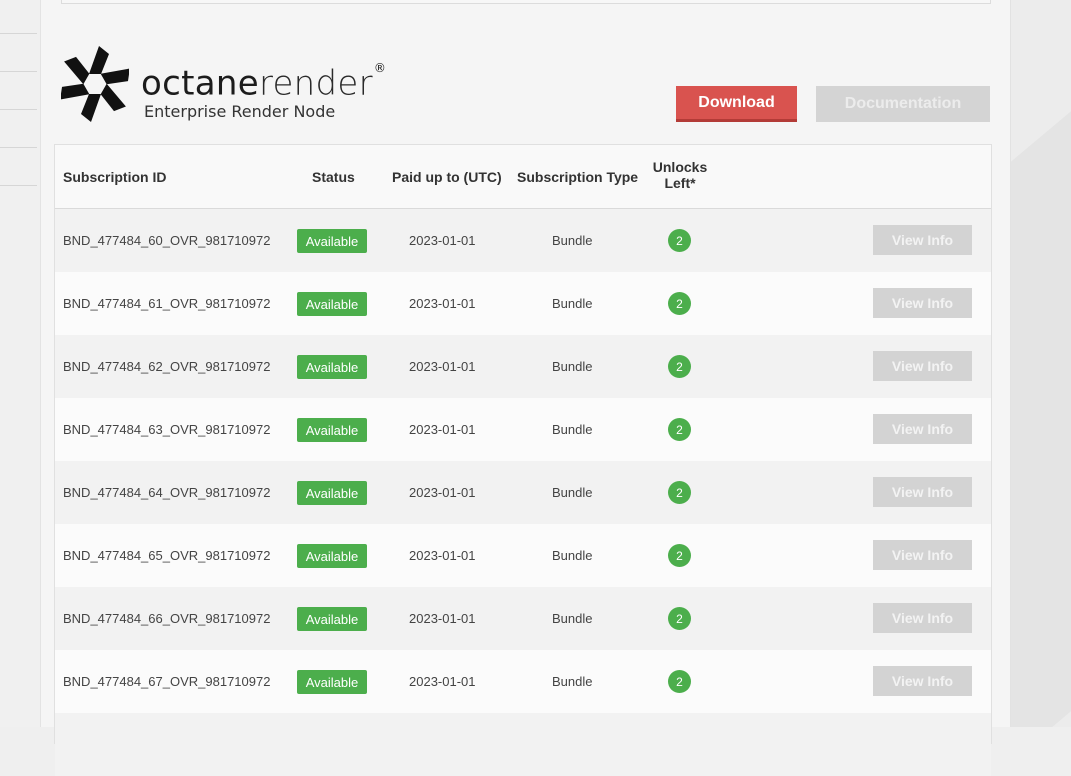 This screenshot has height=776, width=1071. What do you see at coordinates (680, 167) in the screenshot?
I see `header-unlocks-line1: Unlocks` at bounding box center [680, 167].